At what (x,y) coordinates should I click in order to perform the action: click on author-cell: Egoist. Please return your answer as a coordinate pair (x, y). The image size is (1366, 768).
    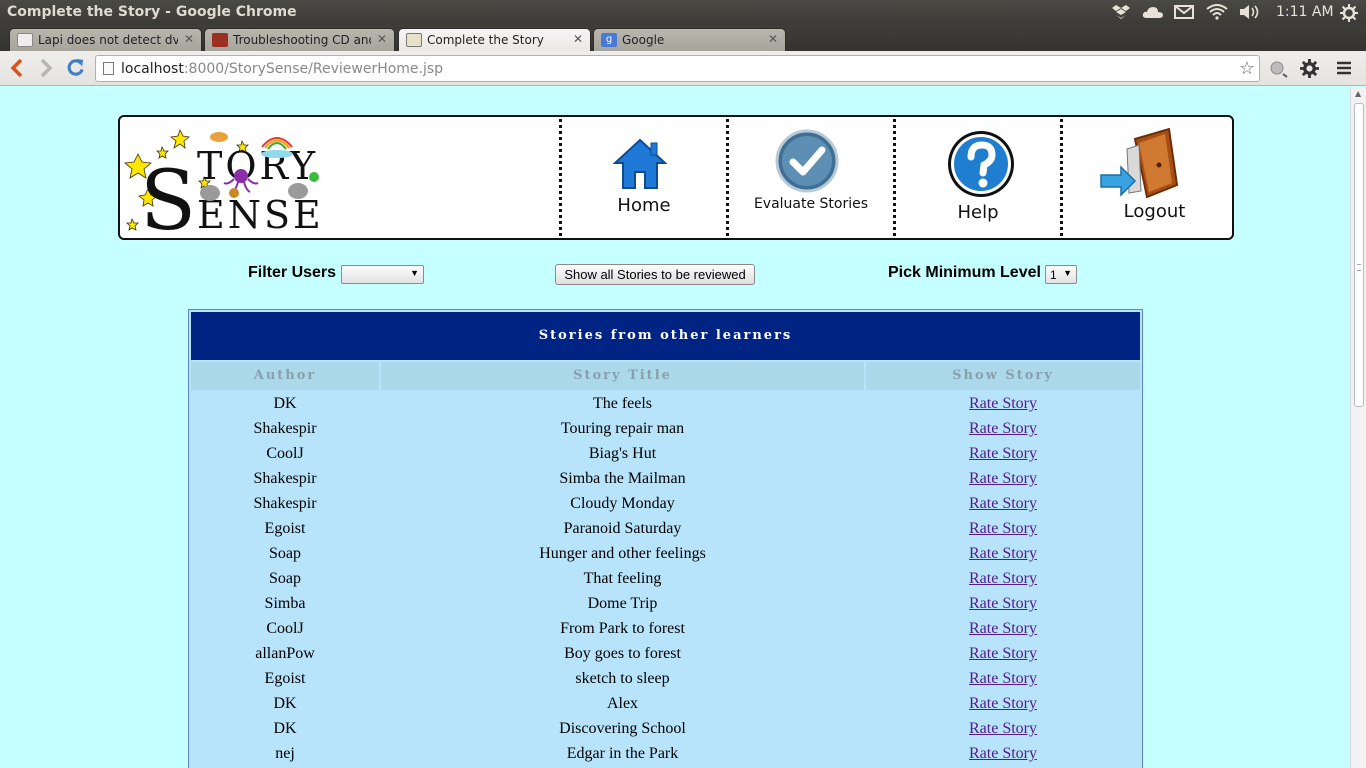
    Looking at the image, I should click on (285, 678).